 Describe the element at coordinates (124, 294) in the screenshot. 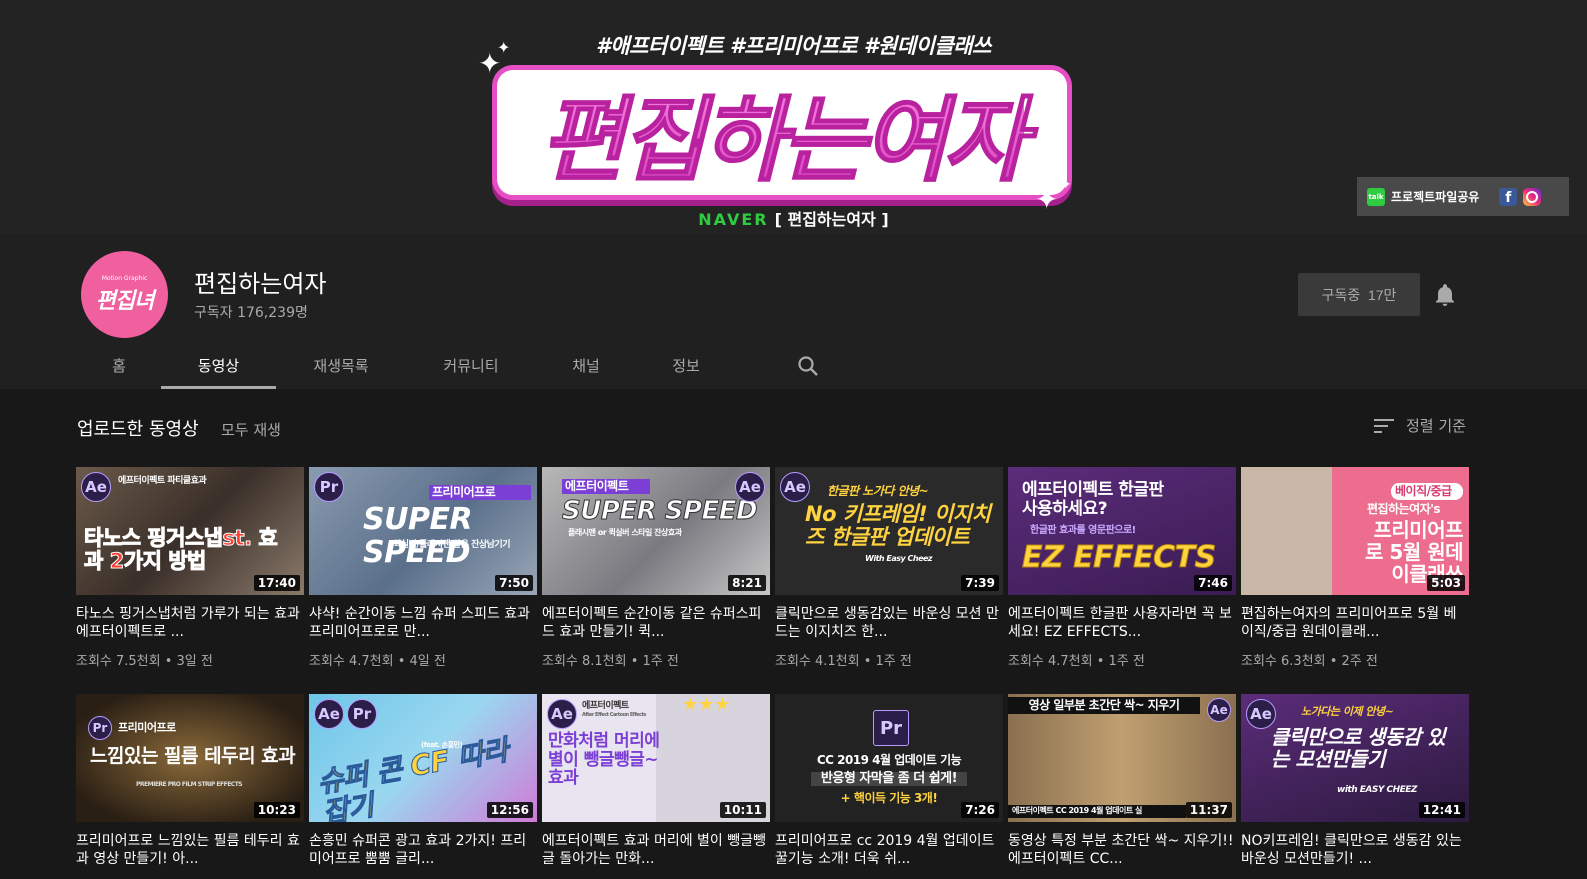

I see `avatar: Motion Graphic 편집녀` at that location.